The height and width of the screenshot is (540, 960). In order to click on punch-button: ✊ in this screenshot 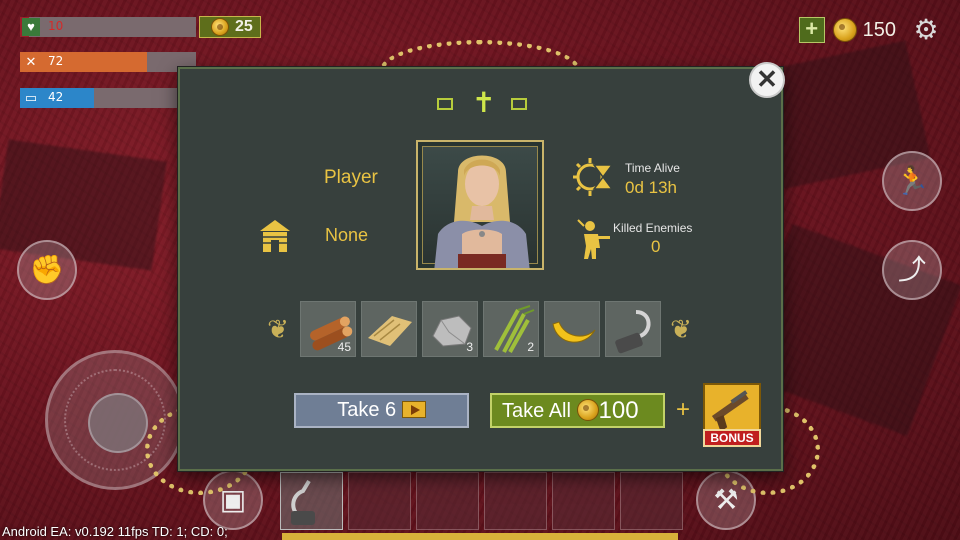, I will do `click(47, 270)`.